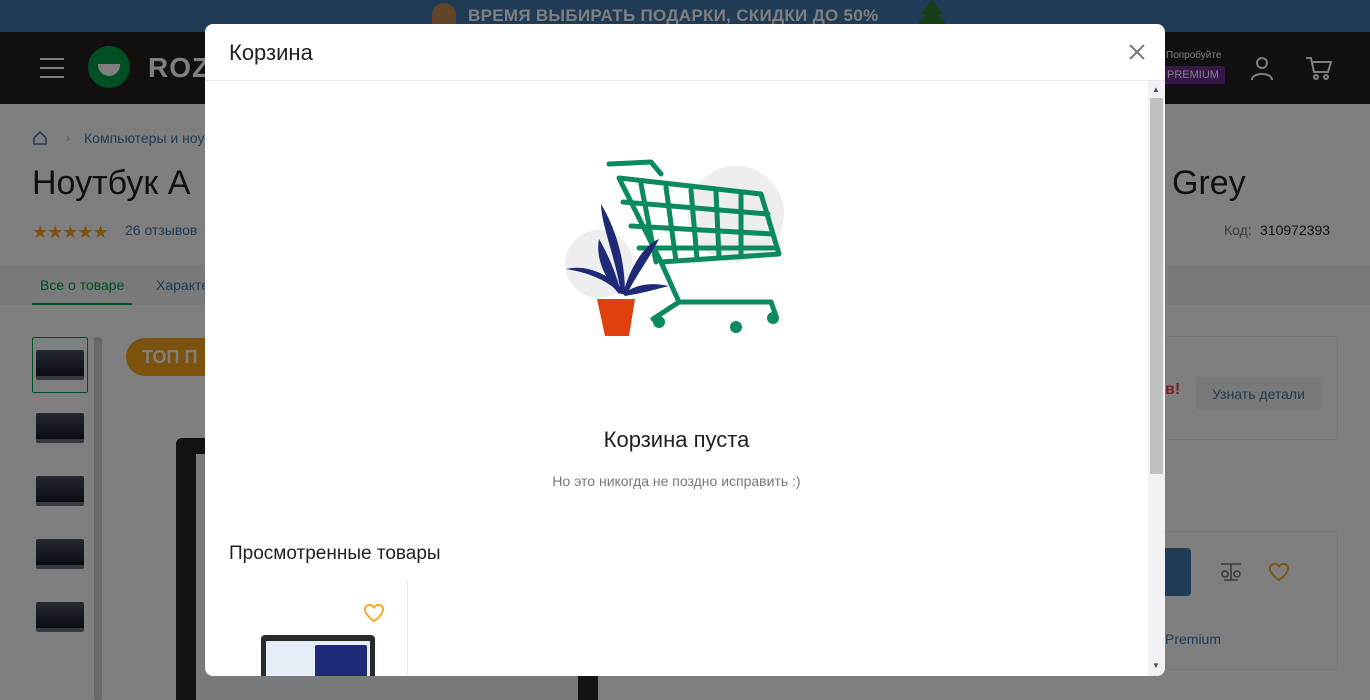 This screenshot has height=700, width=1370. I want to click on empty-cart-subtitle: Но это никогда не поздно исправить :), so click(676, 481).